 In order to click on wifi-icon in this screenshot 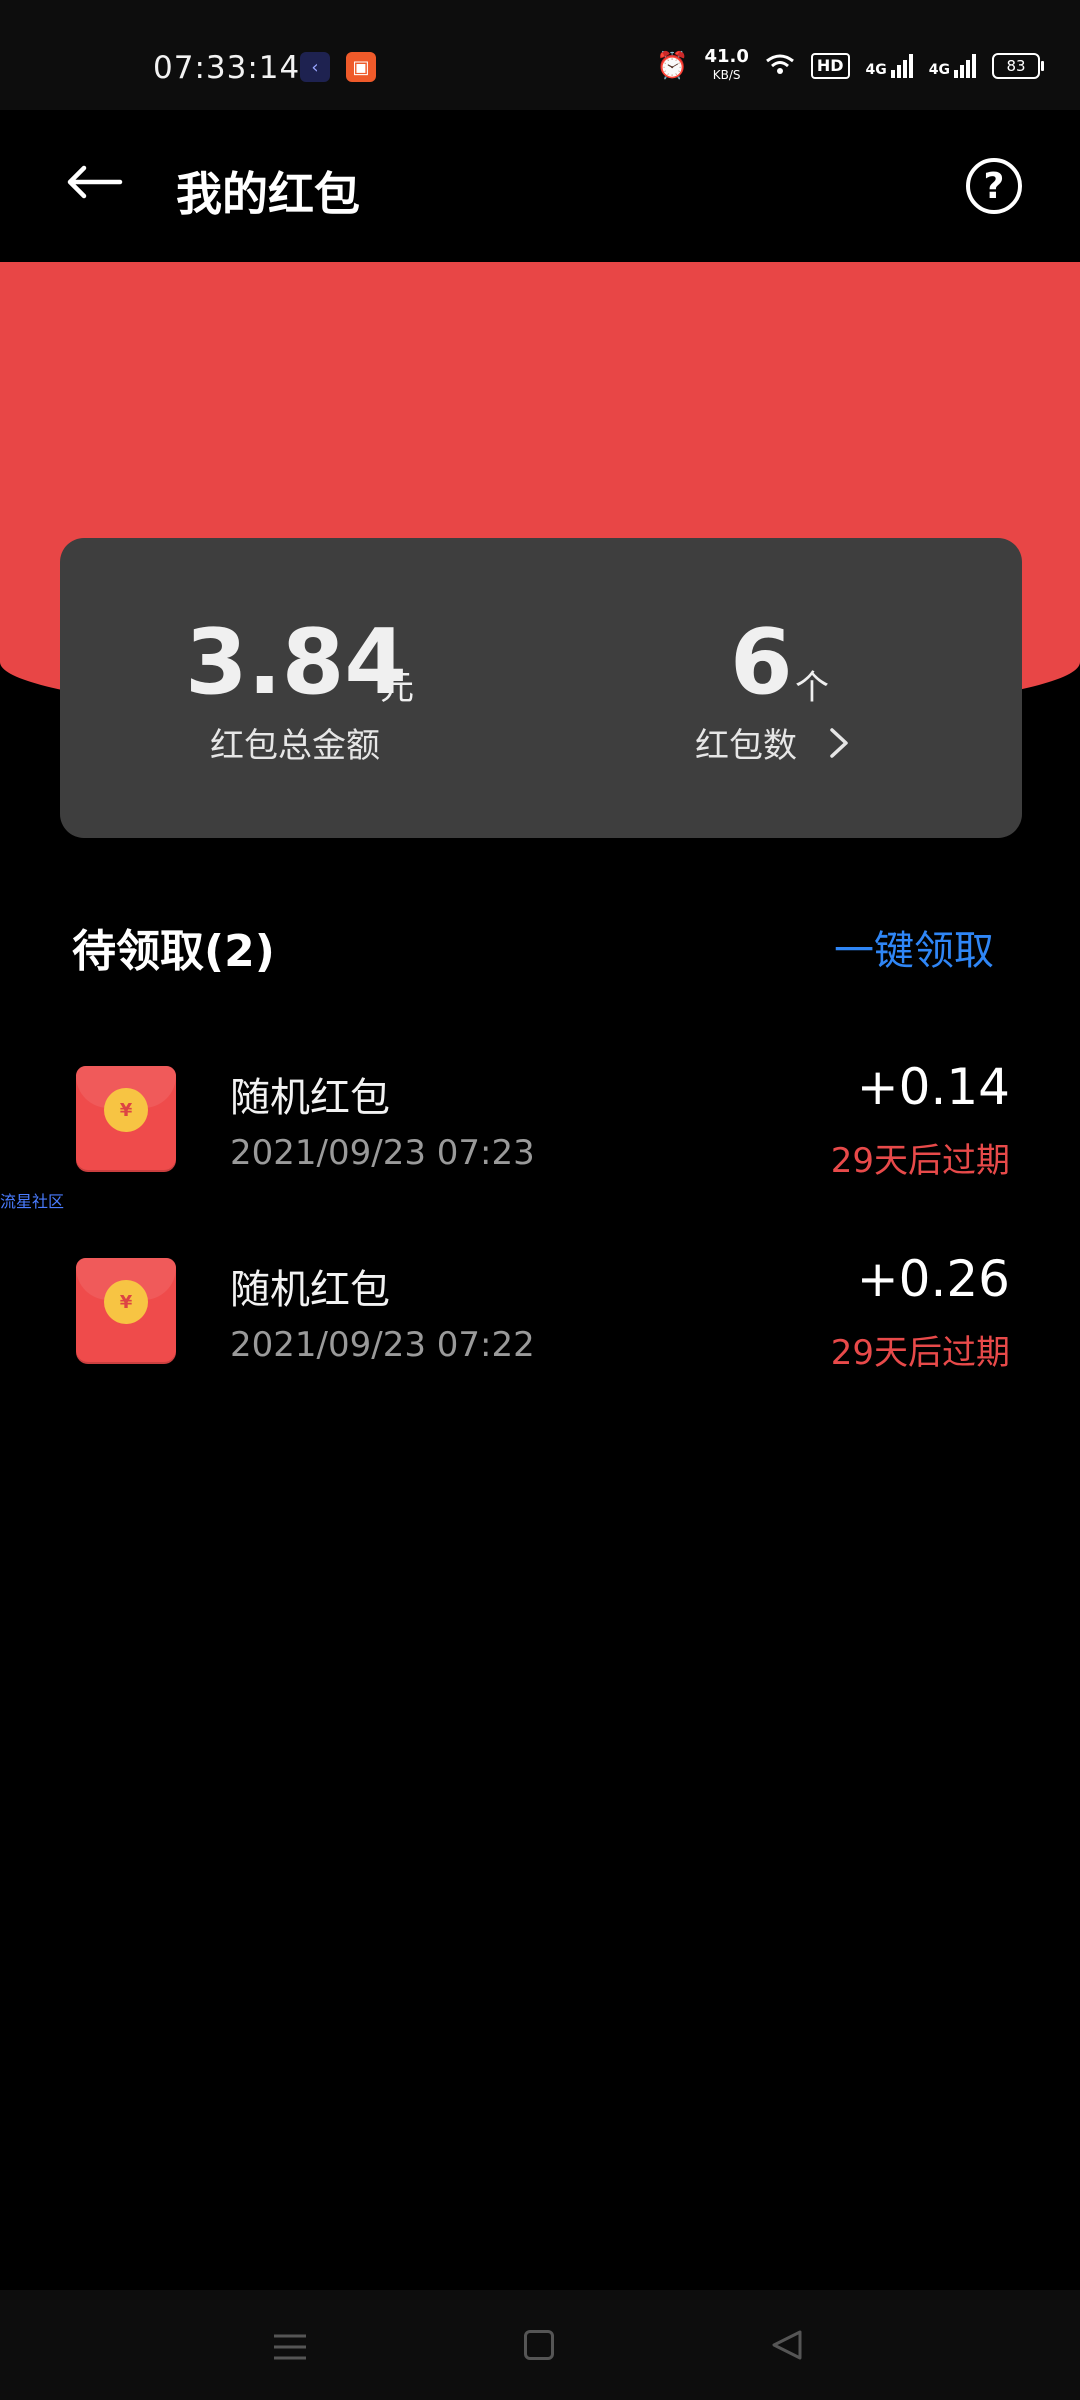, I will do `click(780, 66)`.